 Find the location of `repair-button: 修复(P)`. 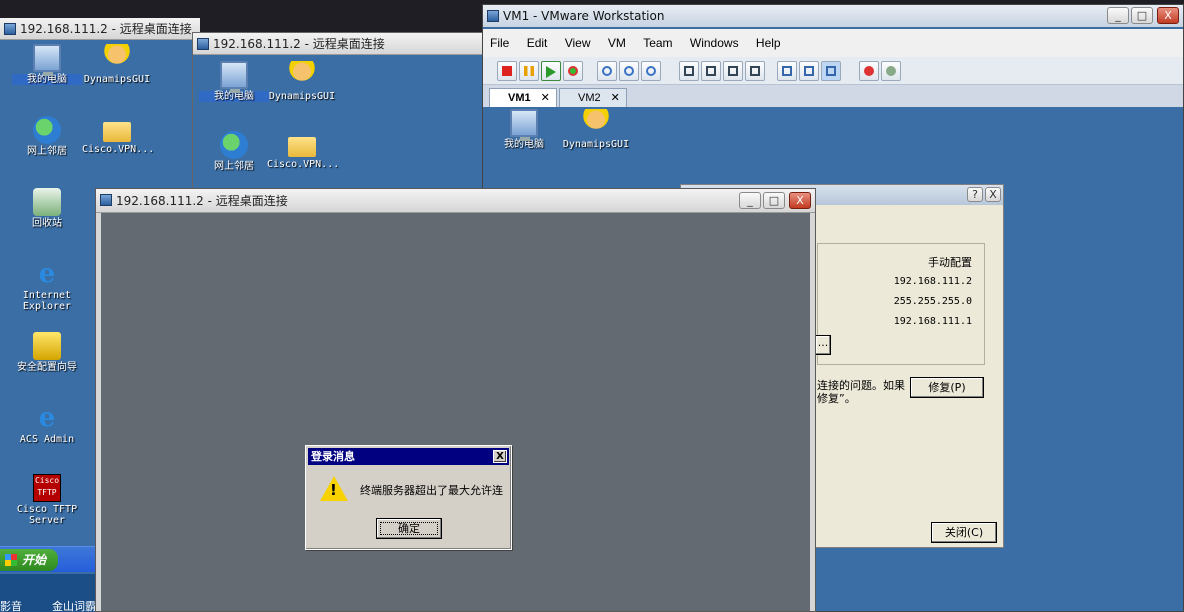

repair-button: 修复(P) is located at coordinates (947, 387).